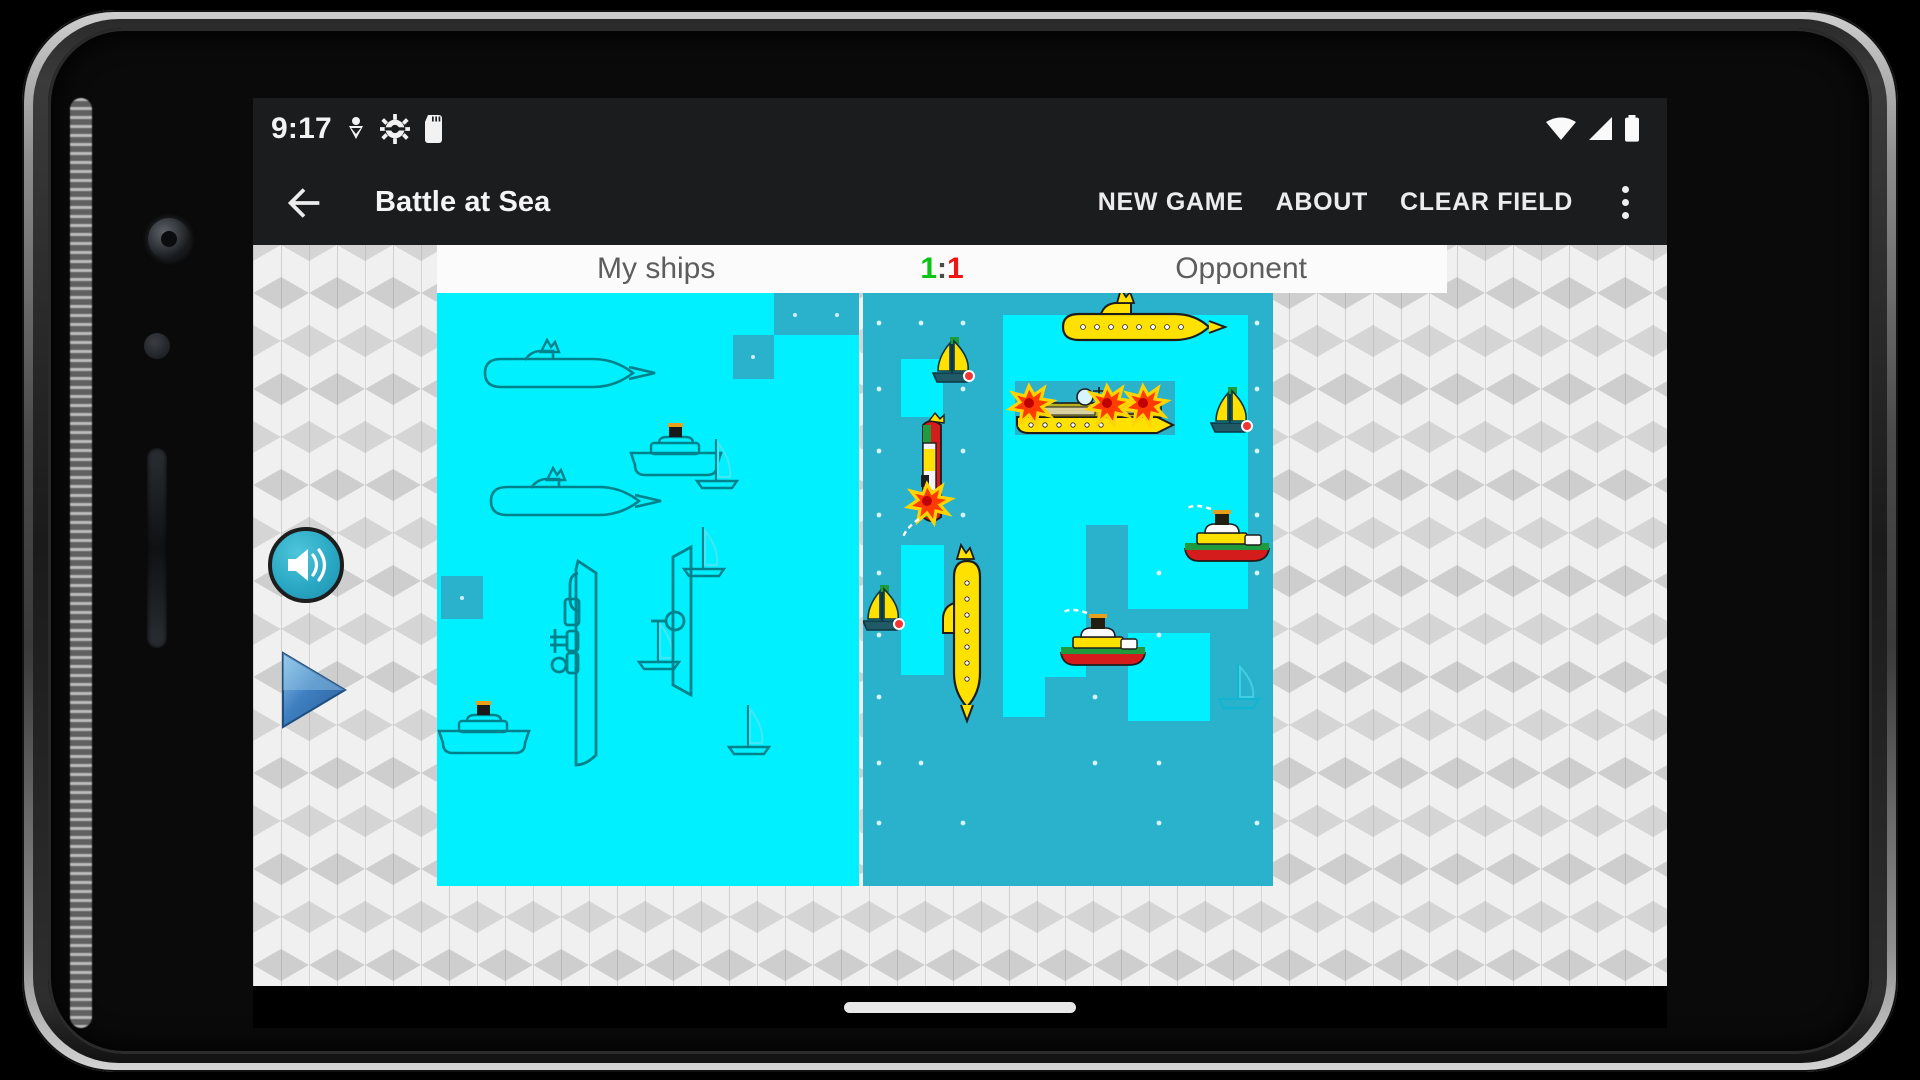 The image size is (1920, 1080). I want to click on phone-side-knurling, so click(81, 563).